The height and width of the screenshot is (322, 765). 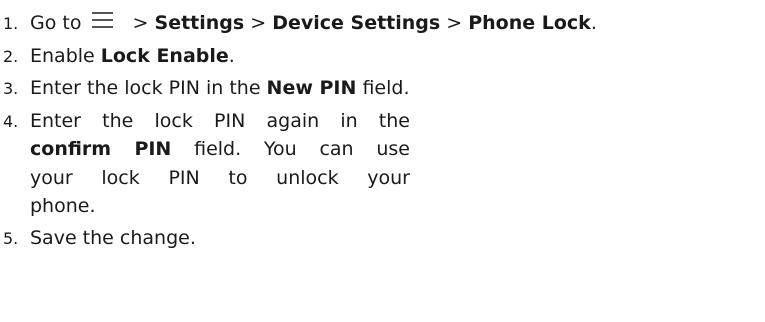 I want to click on step-prefix: Enter the lock PIN in the, so click(x=148, y=88).